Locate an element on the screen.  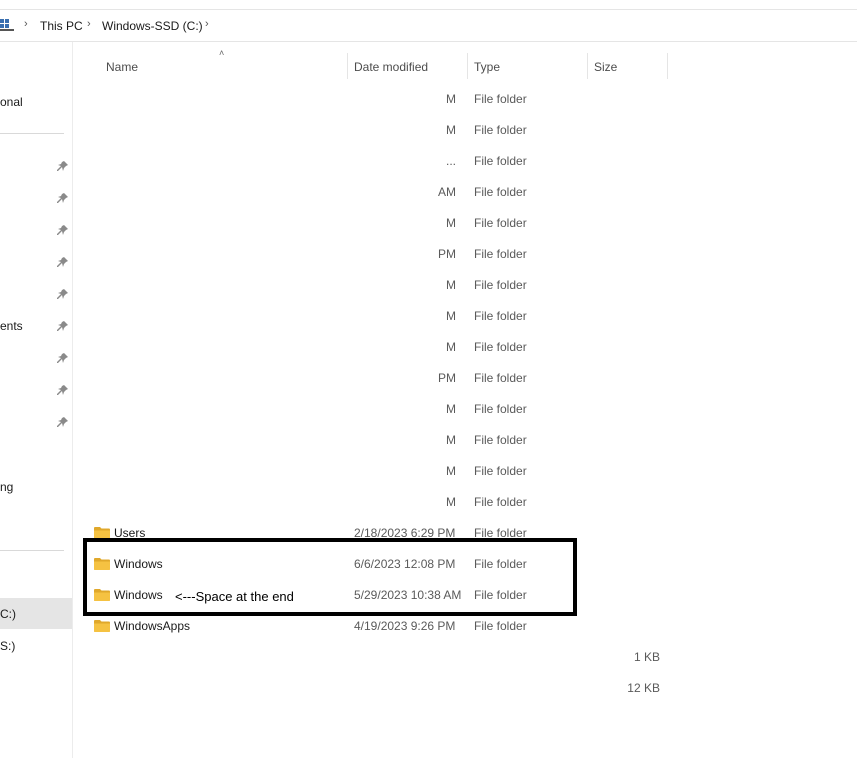
column-header-date: Date modified is located at coordinates (391, 67).